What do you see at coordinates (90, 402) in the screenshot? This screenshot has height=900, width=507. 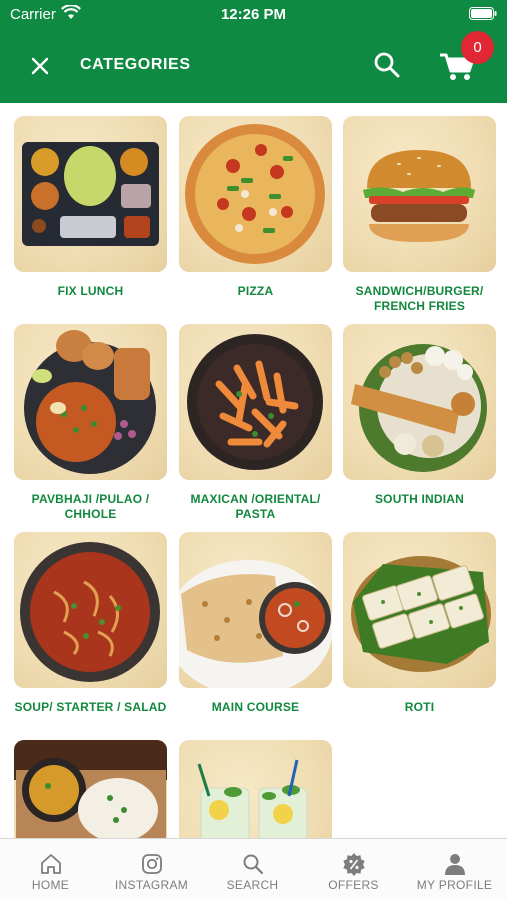 I see `pavbhaji-image` at bounding box center [90, 402].